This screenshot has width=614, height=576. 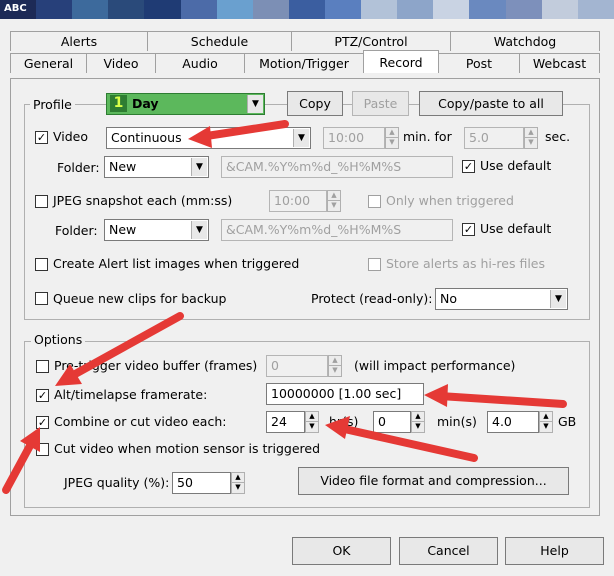 I want to click on hours-spinner: ▲ ▼, so click(x=312, y=422).